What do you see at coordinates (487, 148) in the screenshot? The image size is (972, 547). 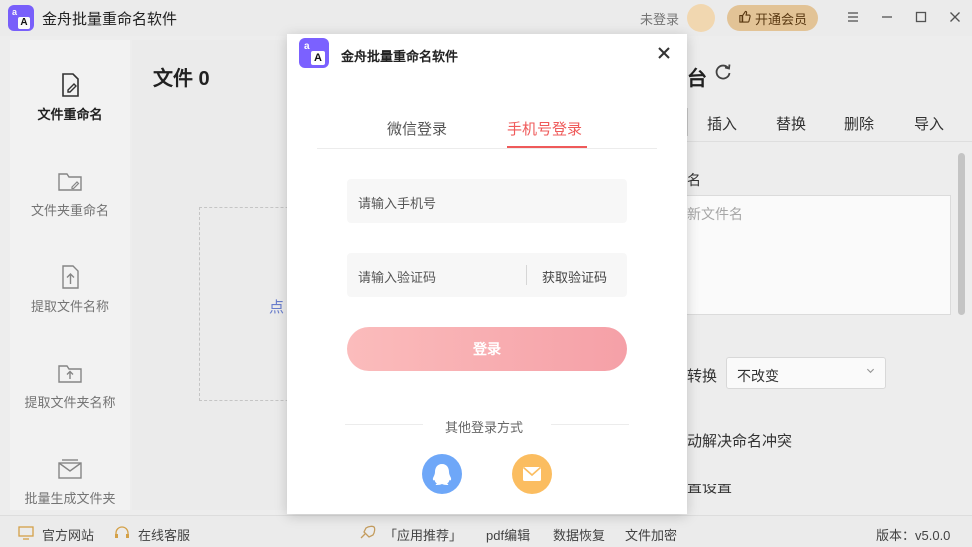 I see `tabs-divider` at bounding box center [487, 148].